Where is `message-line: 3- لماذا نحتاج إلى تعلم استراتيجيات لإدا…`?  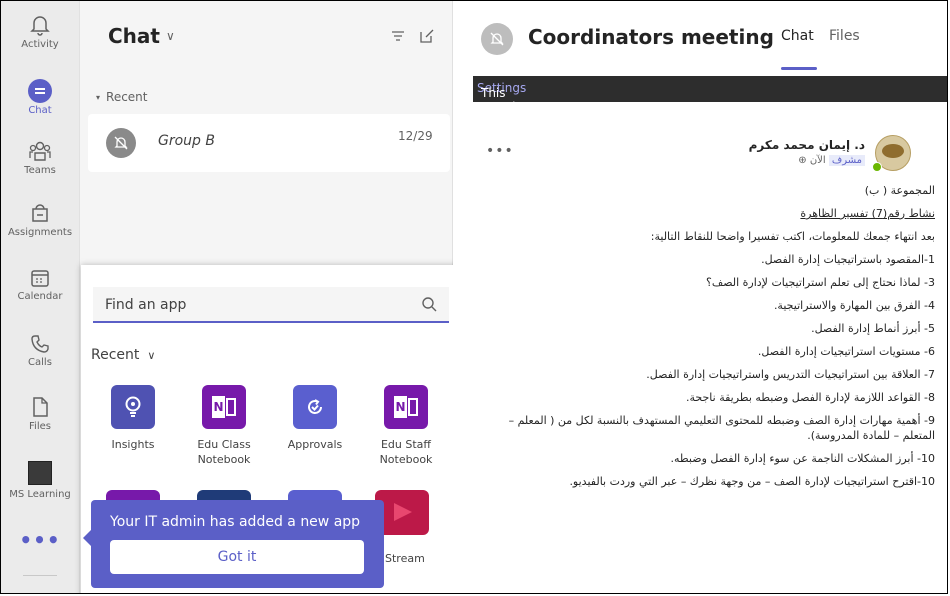
message-line: 3- لماذا نحتاج إلى تعلم استراتيجيات لإدا… is located at coordinates (820, 282).